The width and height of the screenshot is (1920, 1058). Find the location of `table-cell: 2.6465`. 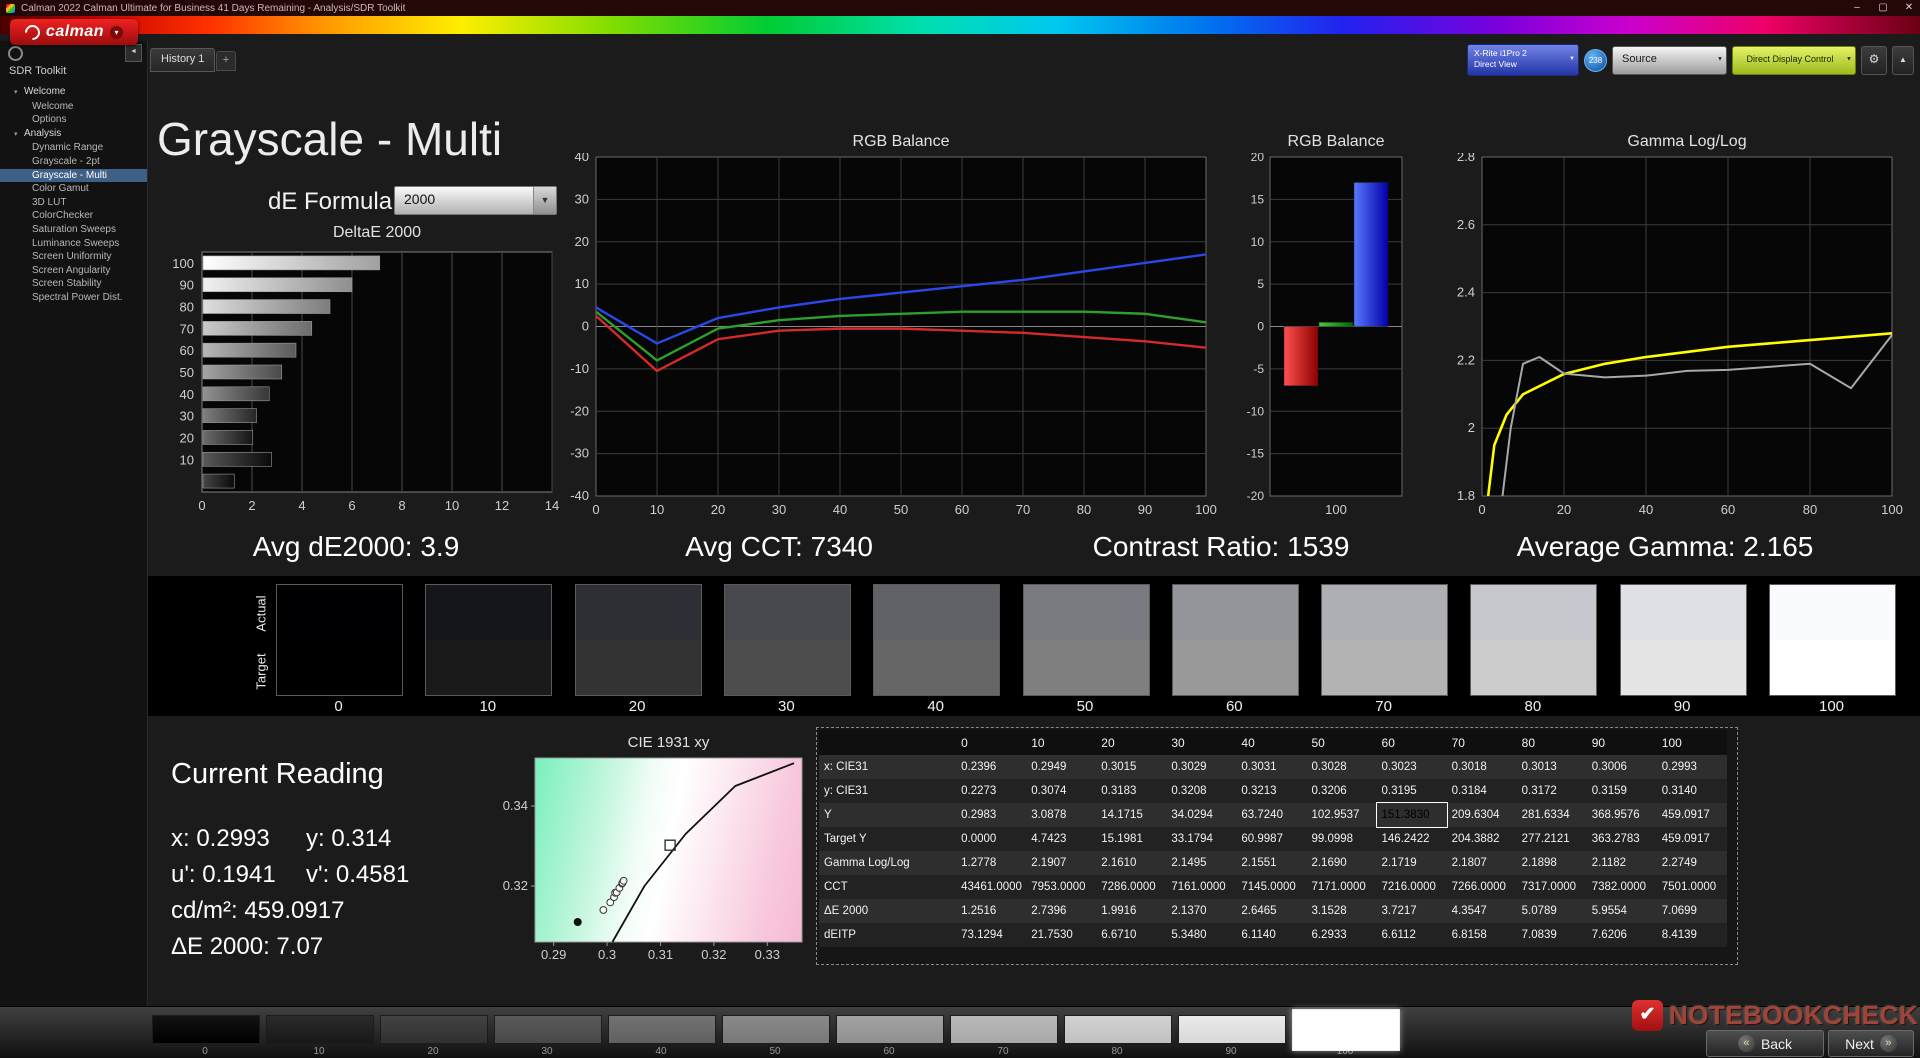

table-cell: 2.6465 is located at coordinates (1271, 911).